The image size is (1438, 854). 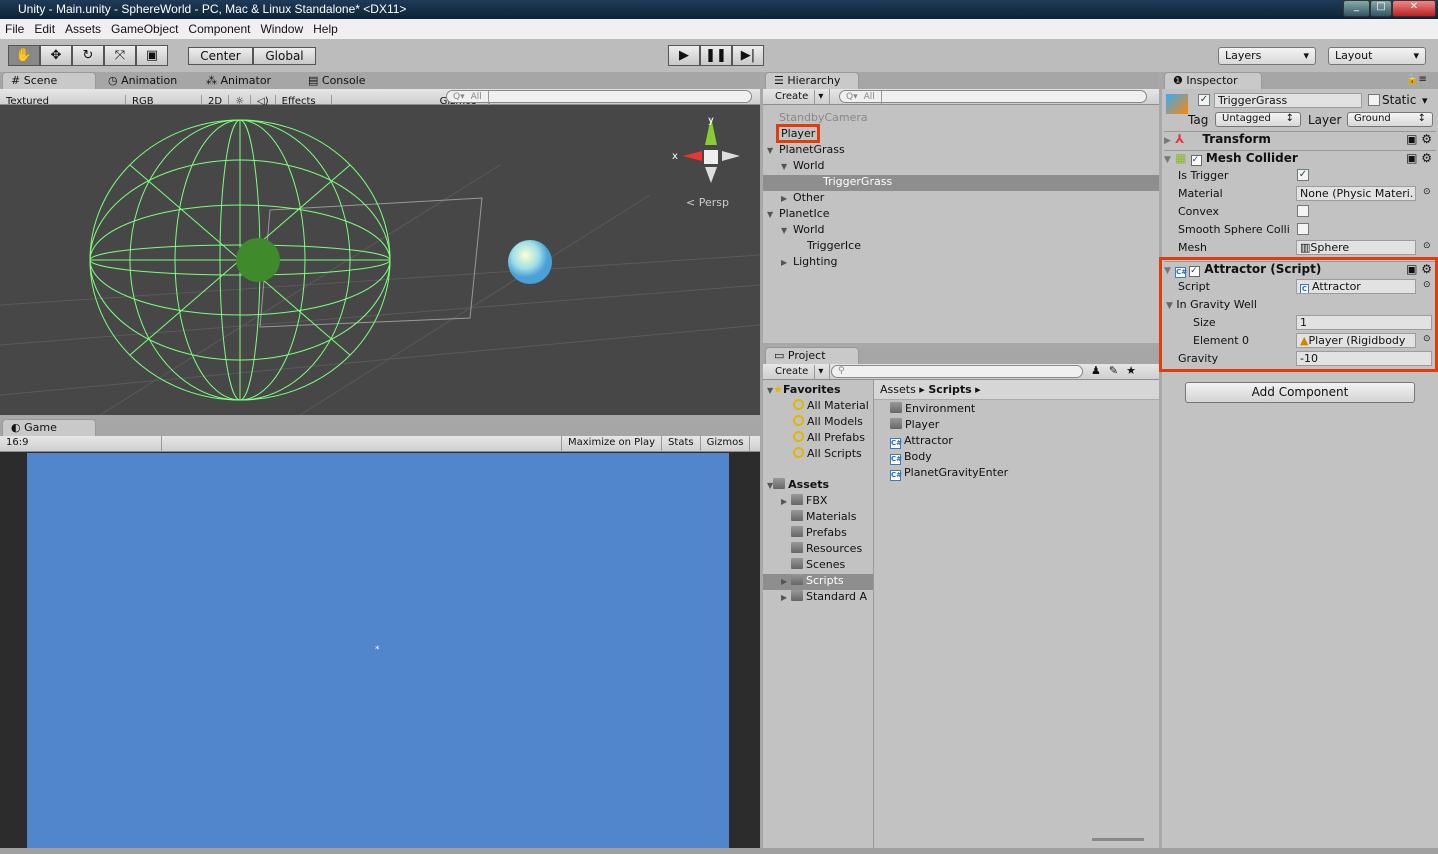 I want to click on menu-window: Window, so click(x=281, y=29).